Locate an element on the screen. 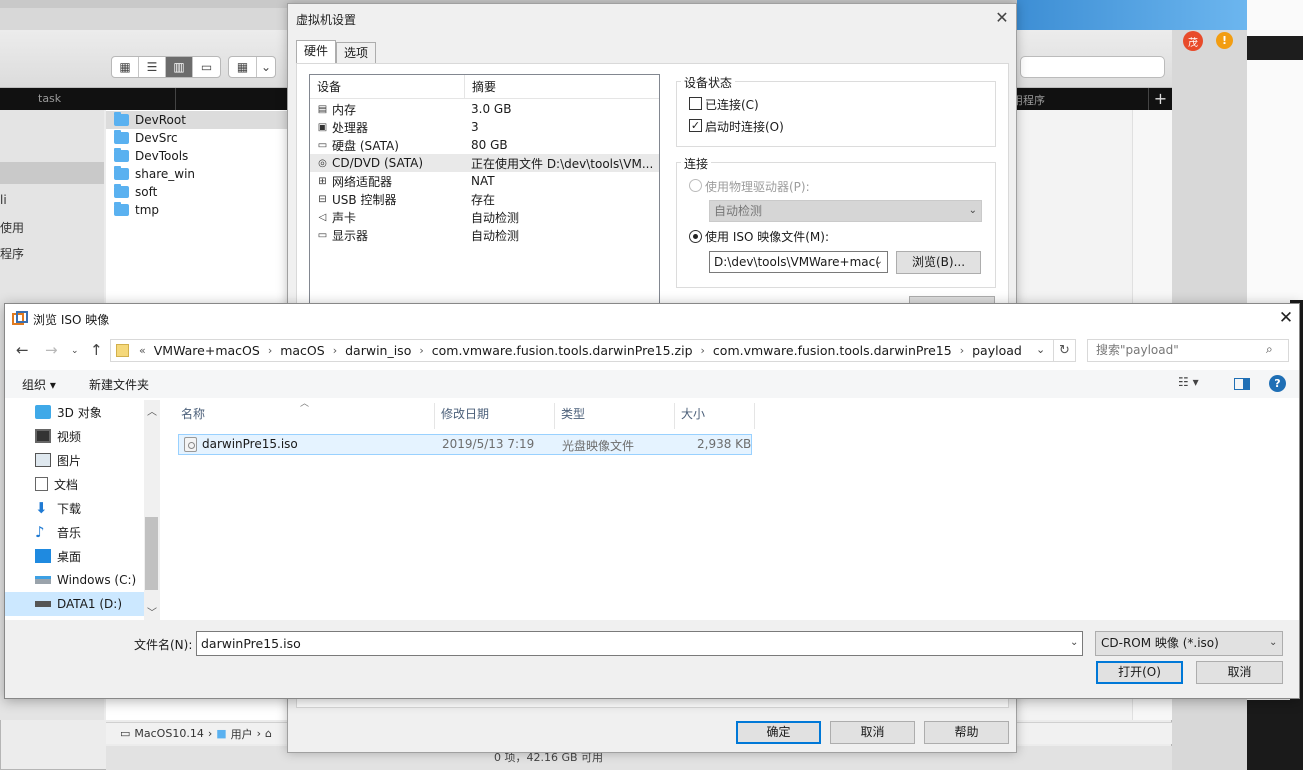  finder-search-input is located at coordinates (1092, 67).